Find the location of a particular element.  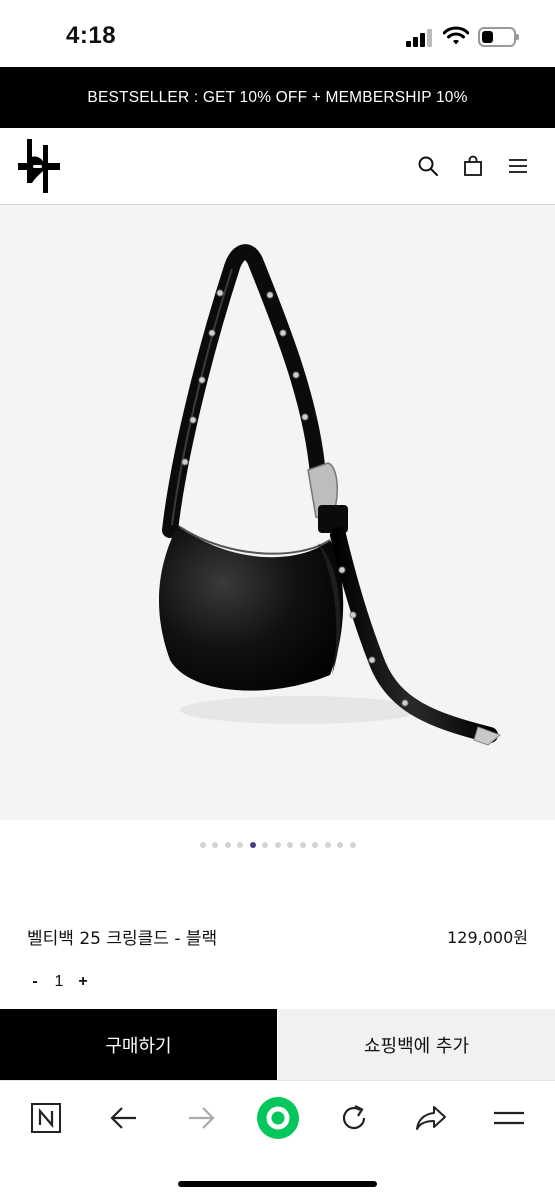

pagination-dot-active is located at coordinates (252, 845).